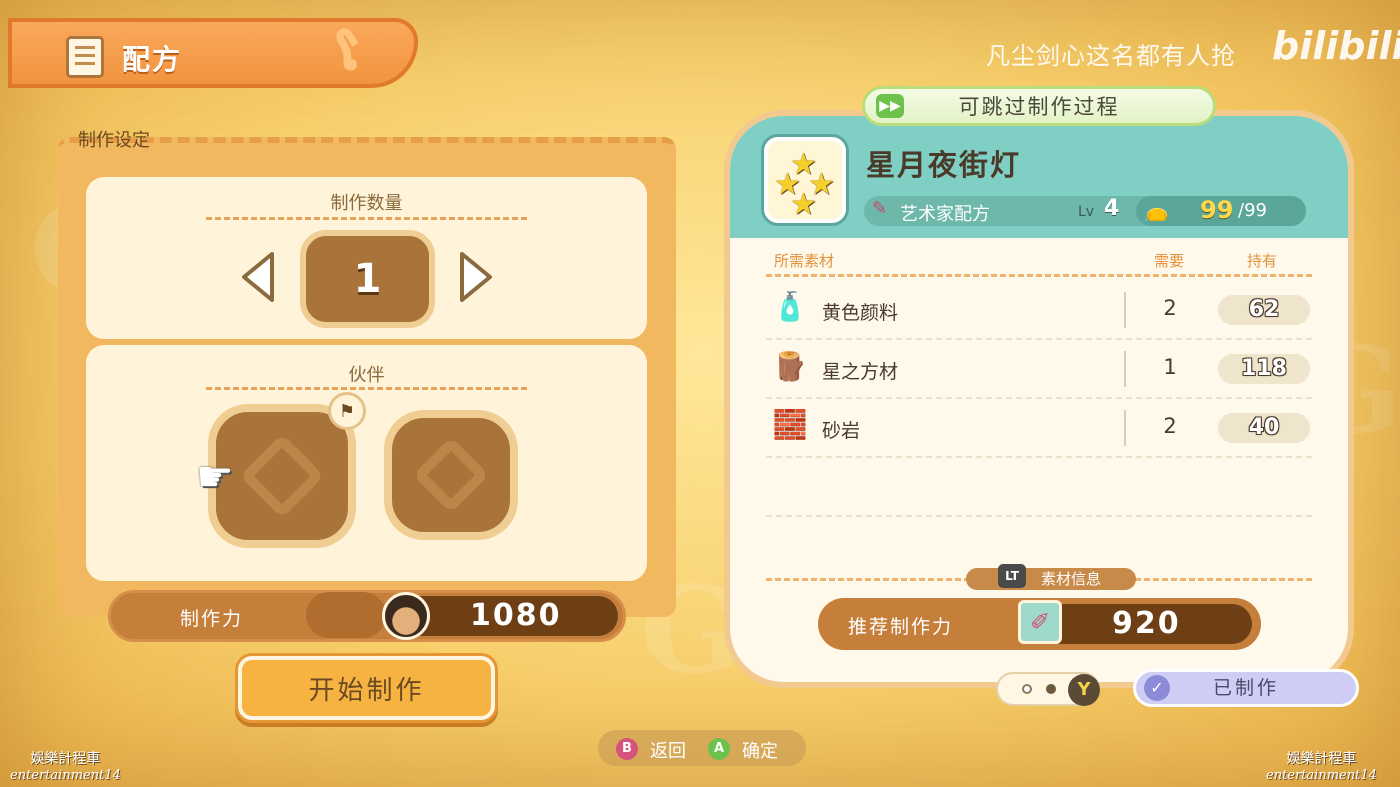 The height and width of the screenshot is (787, 1400). Describe the element at coordinates (349, 55) in the screenshot. I see `swirl-ornament-icon: ໂ` at that location.